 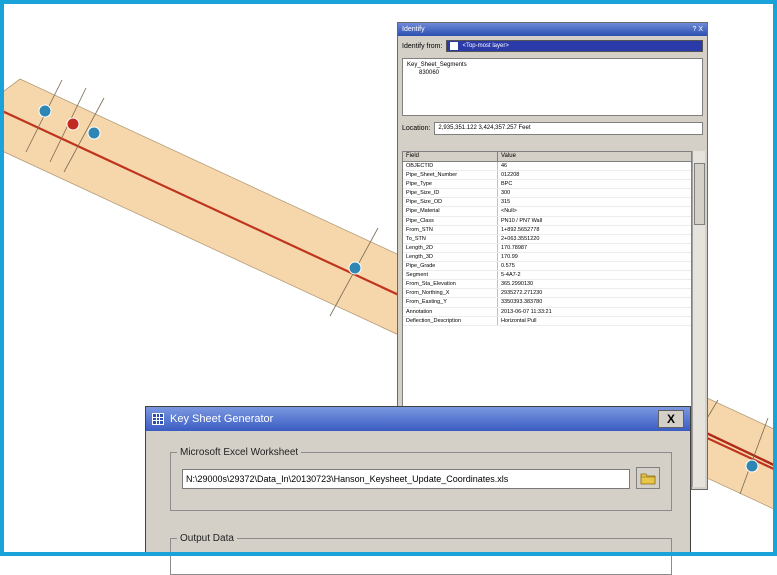 I want to click on value-cell: 1+892.5652778, so click(x=520, y=229).